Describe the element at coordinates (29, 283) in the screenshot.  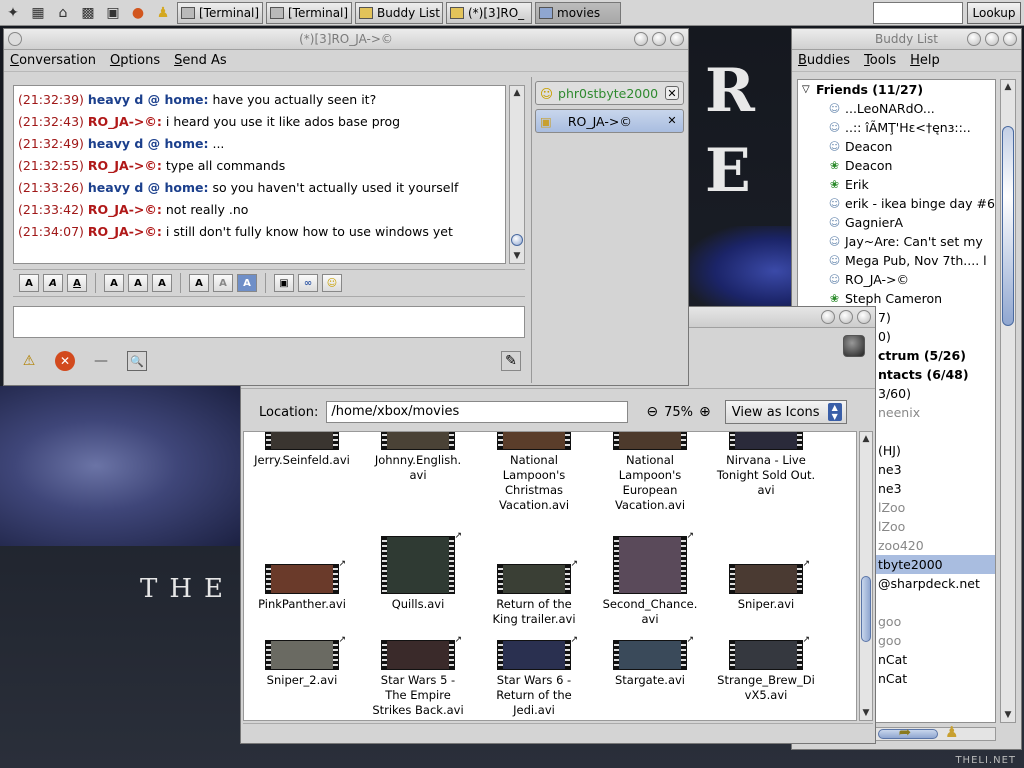
I see `bold-icon: A` at that location.